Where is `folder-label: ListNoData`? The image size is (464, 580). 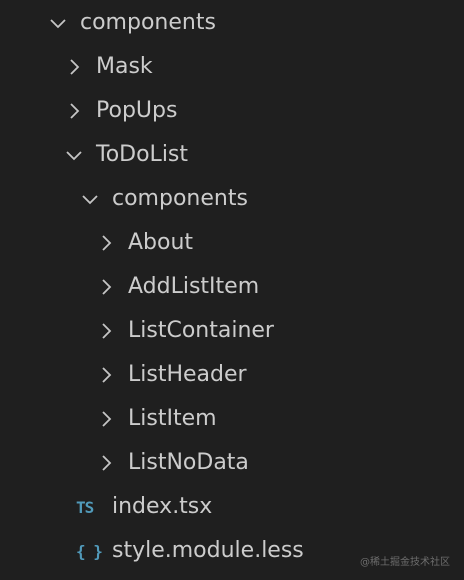 folder-label: ListNoData is located at coordinates (188, 462).